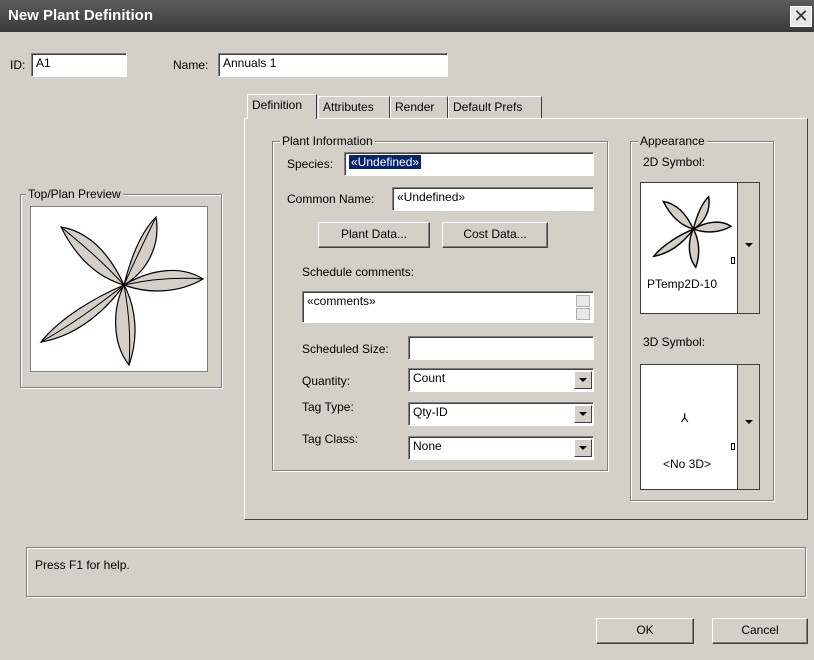 The image size is (814, 660). I want to click on tab-definition: Definition, so click(282, 106).